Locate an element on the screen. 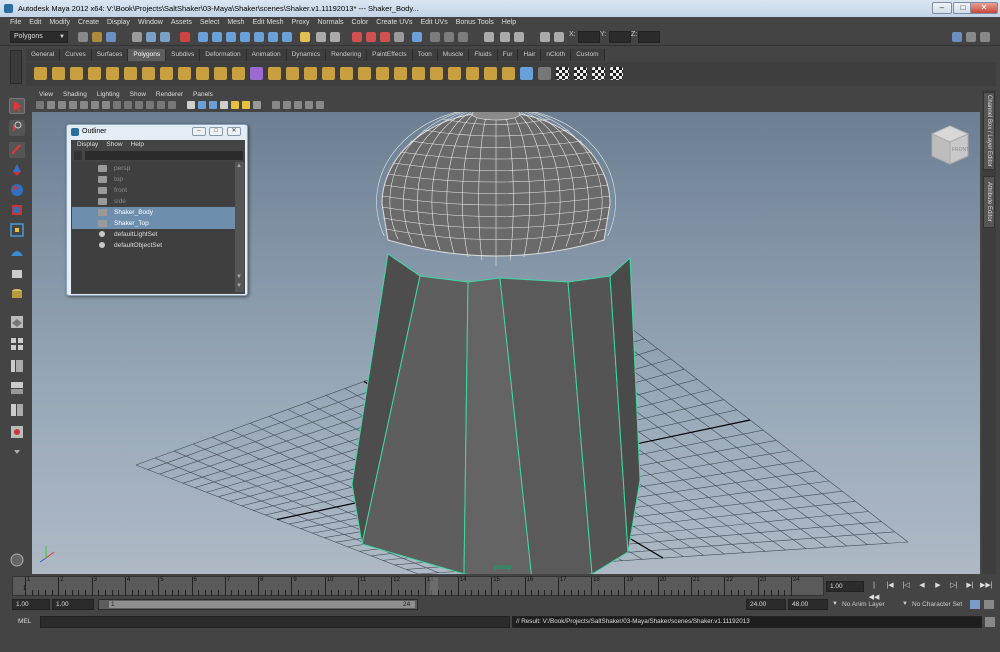 The height and width of the screenshot is (652, 1000). xray-active-icon is located at coordinates (309, 105).